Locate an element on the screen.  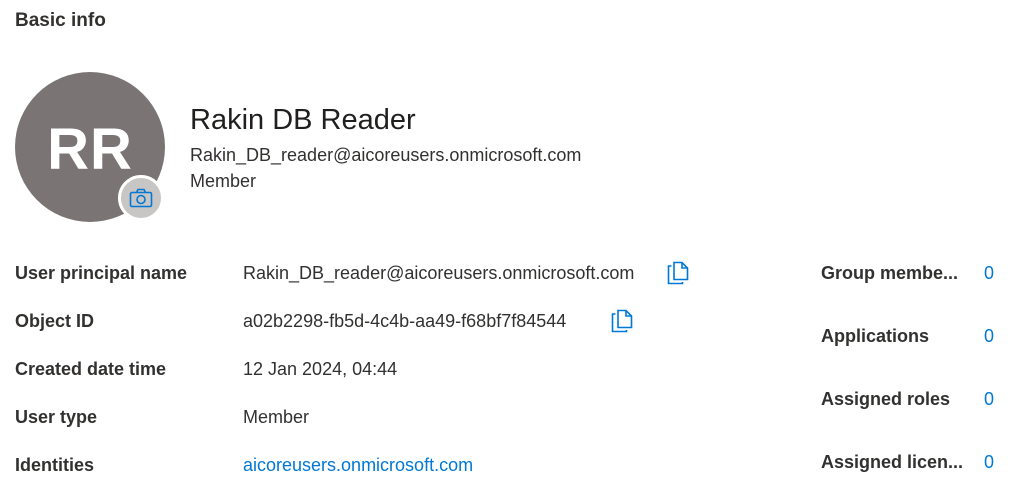
prop-value-created-date-time: 12 Jan 2024, 04:44 is located at coordinates (320, 369).